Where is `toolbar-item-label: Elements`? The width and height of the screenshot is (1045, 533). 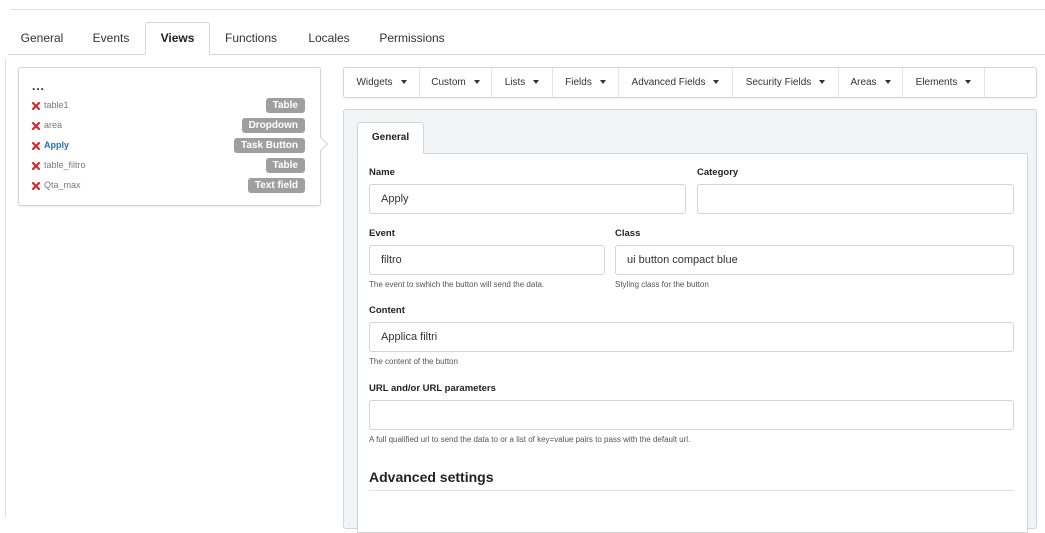 toolbar-item-label: Elements is located at coordinates (936, 82).